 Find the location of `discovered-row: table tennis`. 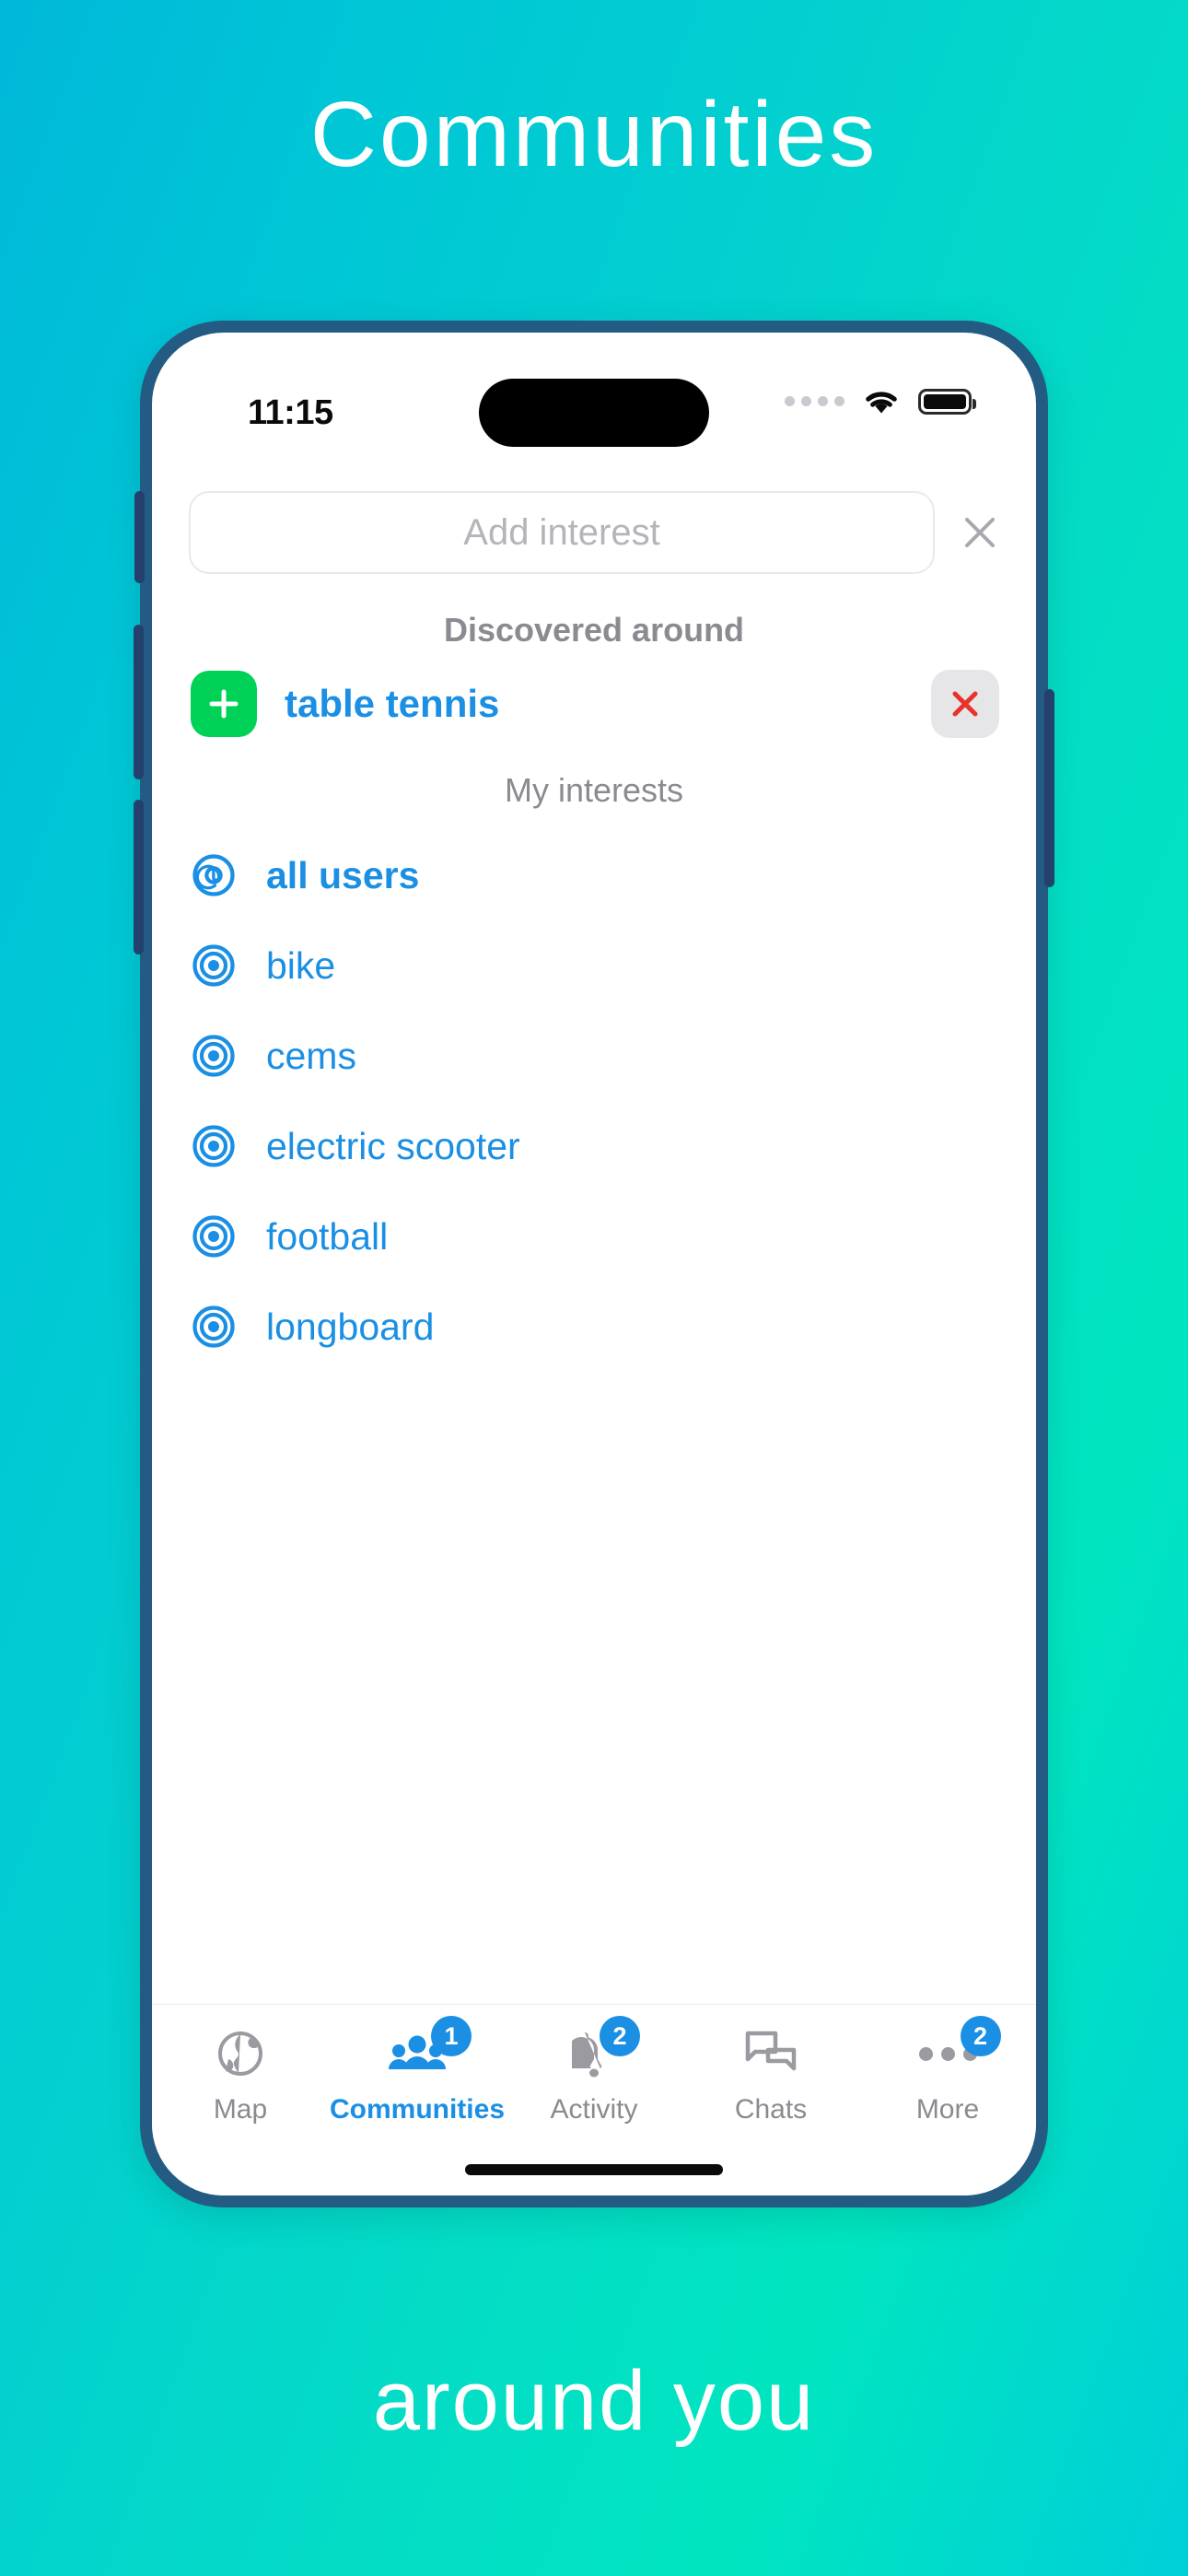

discovered-row: table tennis is located at coordinates (594, 694).